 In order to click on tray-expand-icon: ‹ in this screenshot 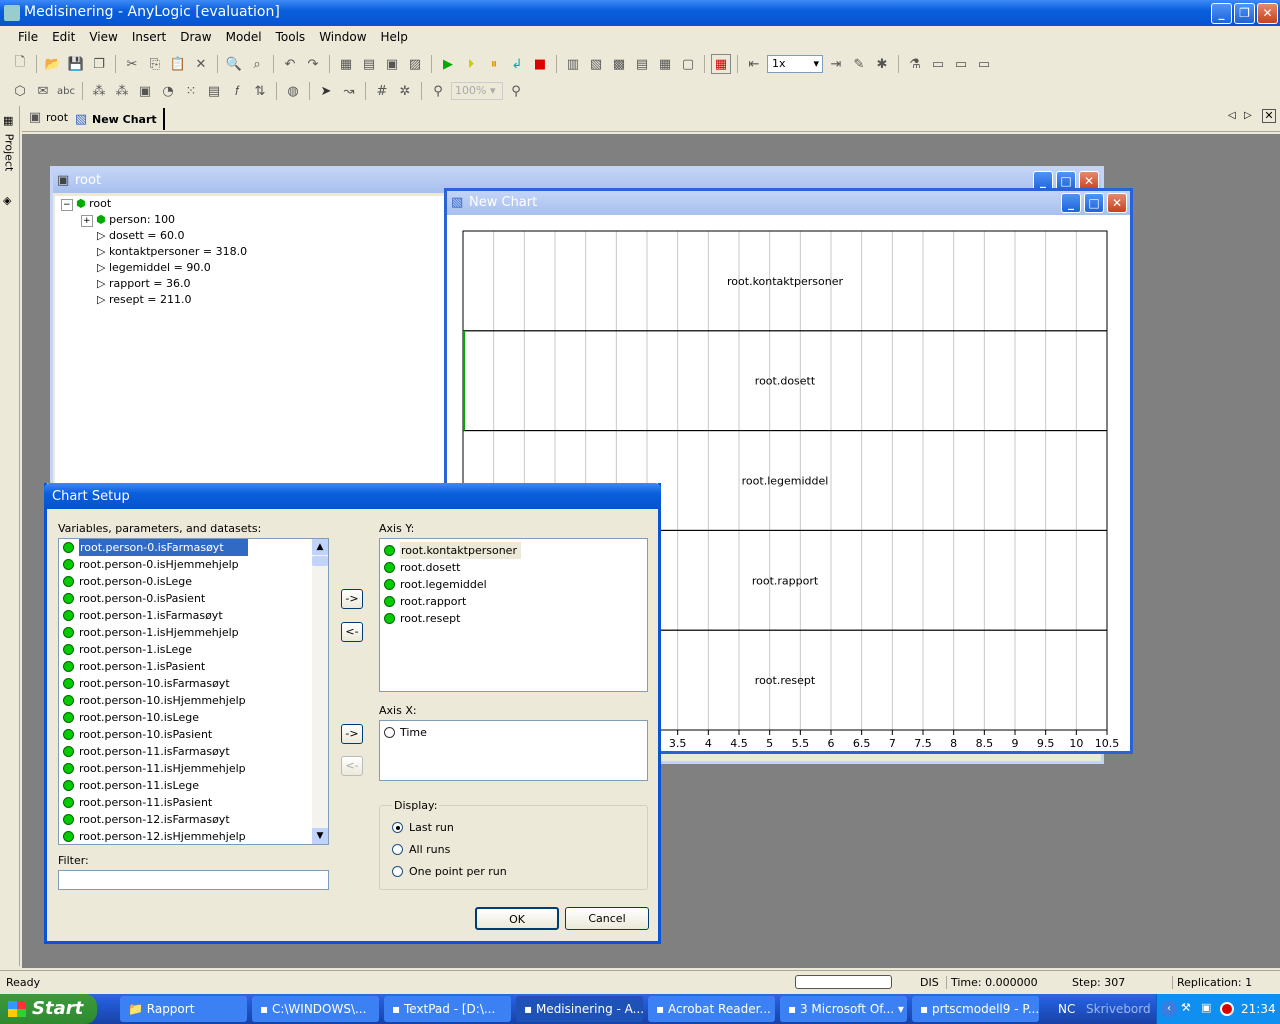, I will do `click(1169, 1009)`.